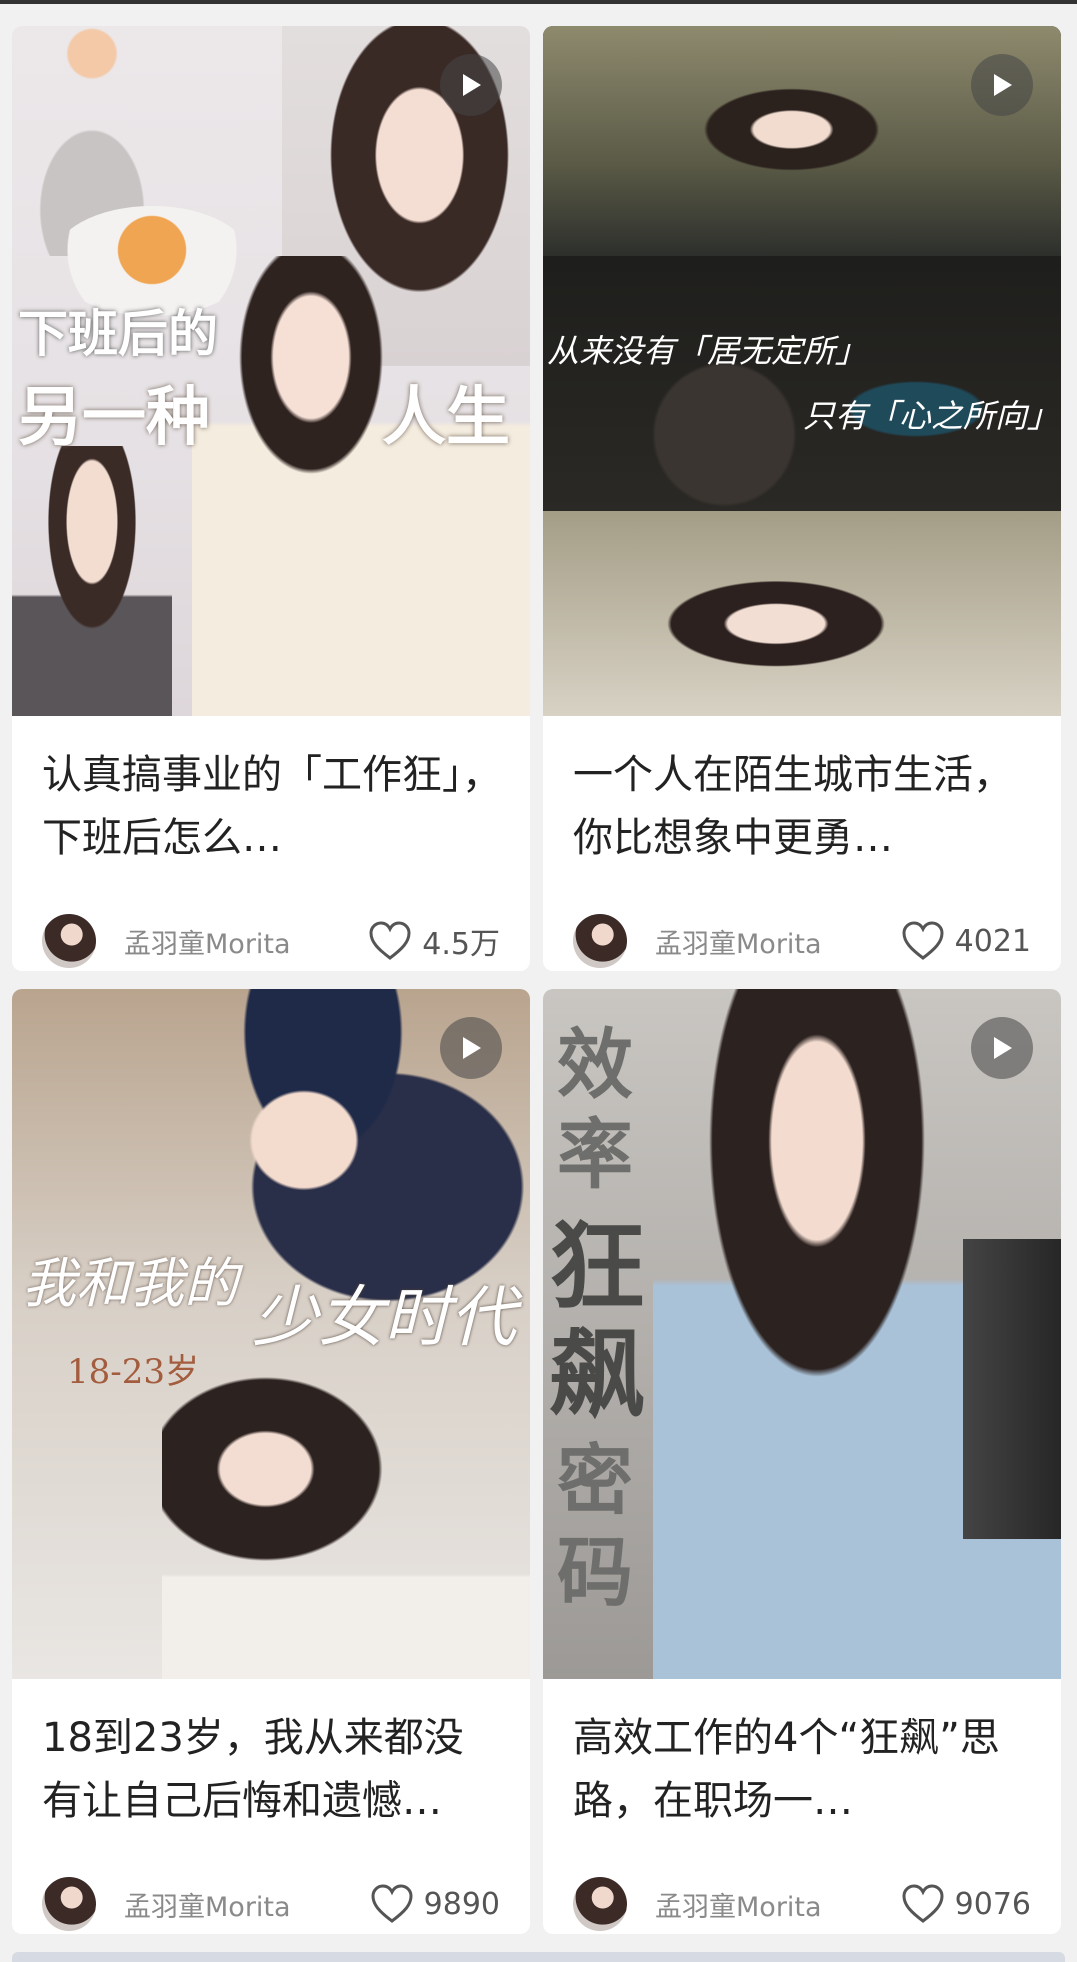  I want to click on card-meta: 孟羽童Morita 9076, so click(802, 1904).